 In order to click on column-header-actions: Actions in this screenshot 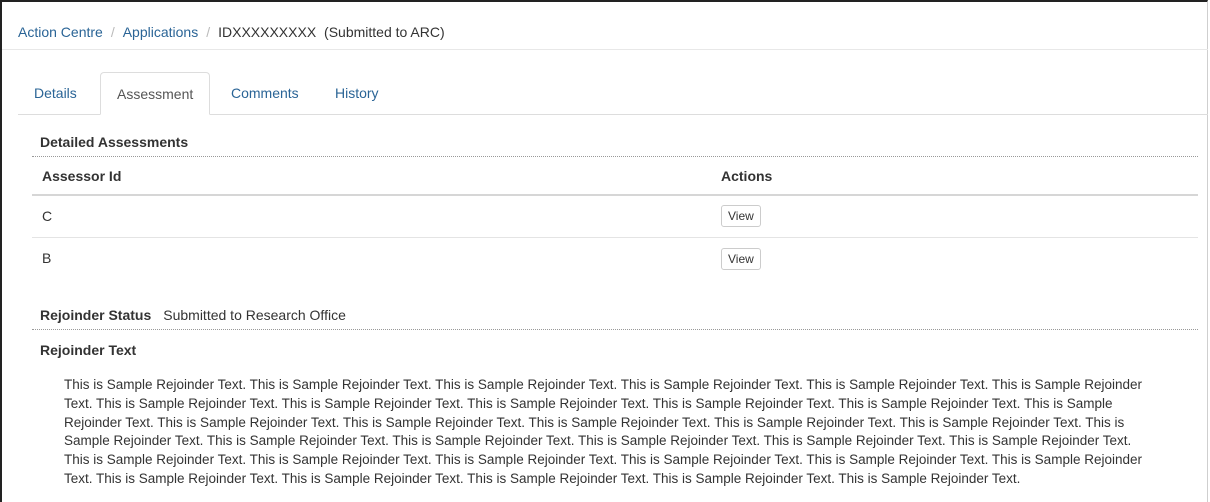, I will do `click(747, 176)`.